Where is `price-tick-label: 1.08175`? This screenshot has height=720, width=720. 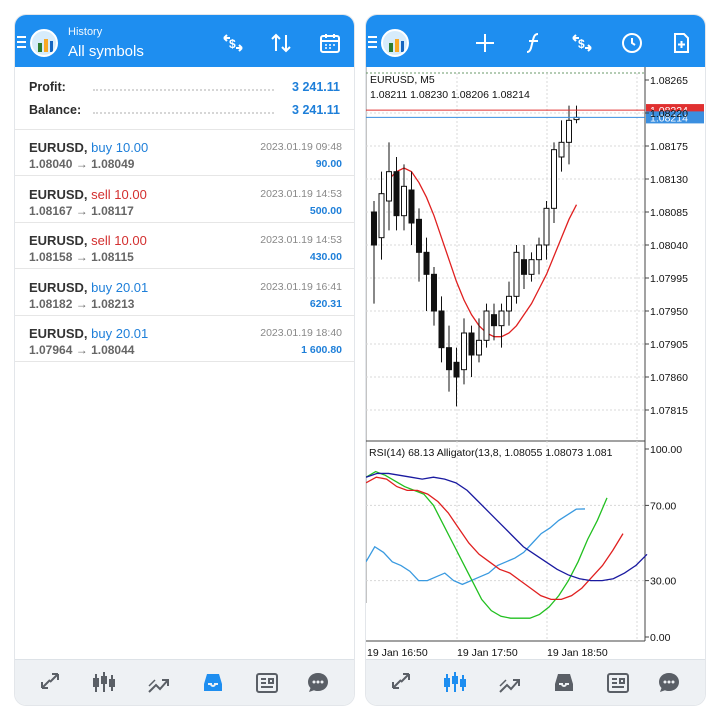
price-tick-label: 1.08175 is located at coordinates (669, 147).